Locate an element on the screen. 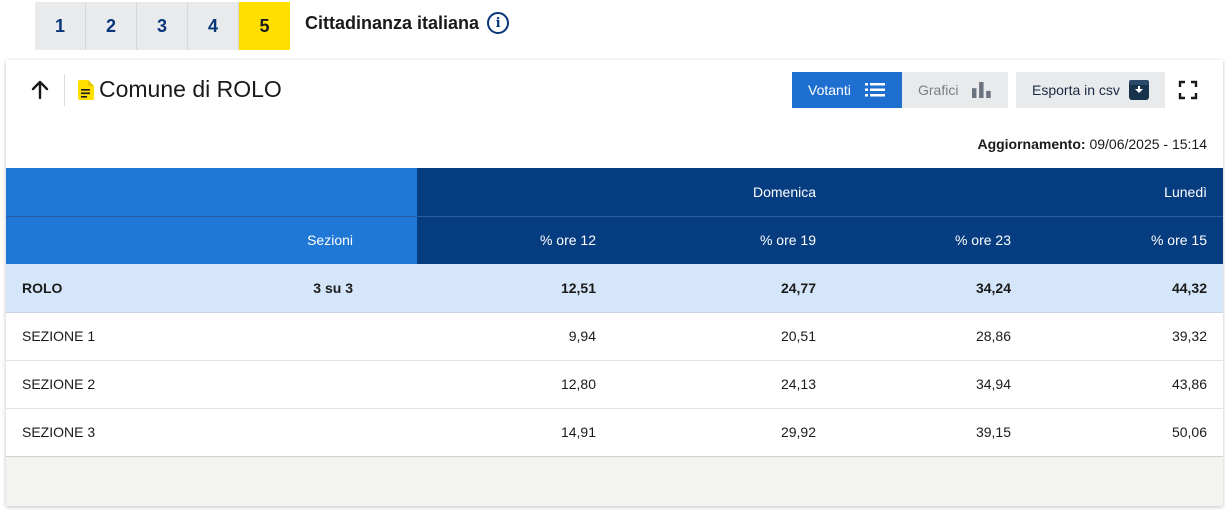  bar-chart-icon is located at coordinates (982, 90).